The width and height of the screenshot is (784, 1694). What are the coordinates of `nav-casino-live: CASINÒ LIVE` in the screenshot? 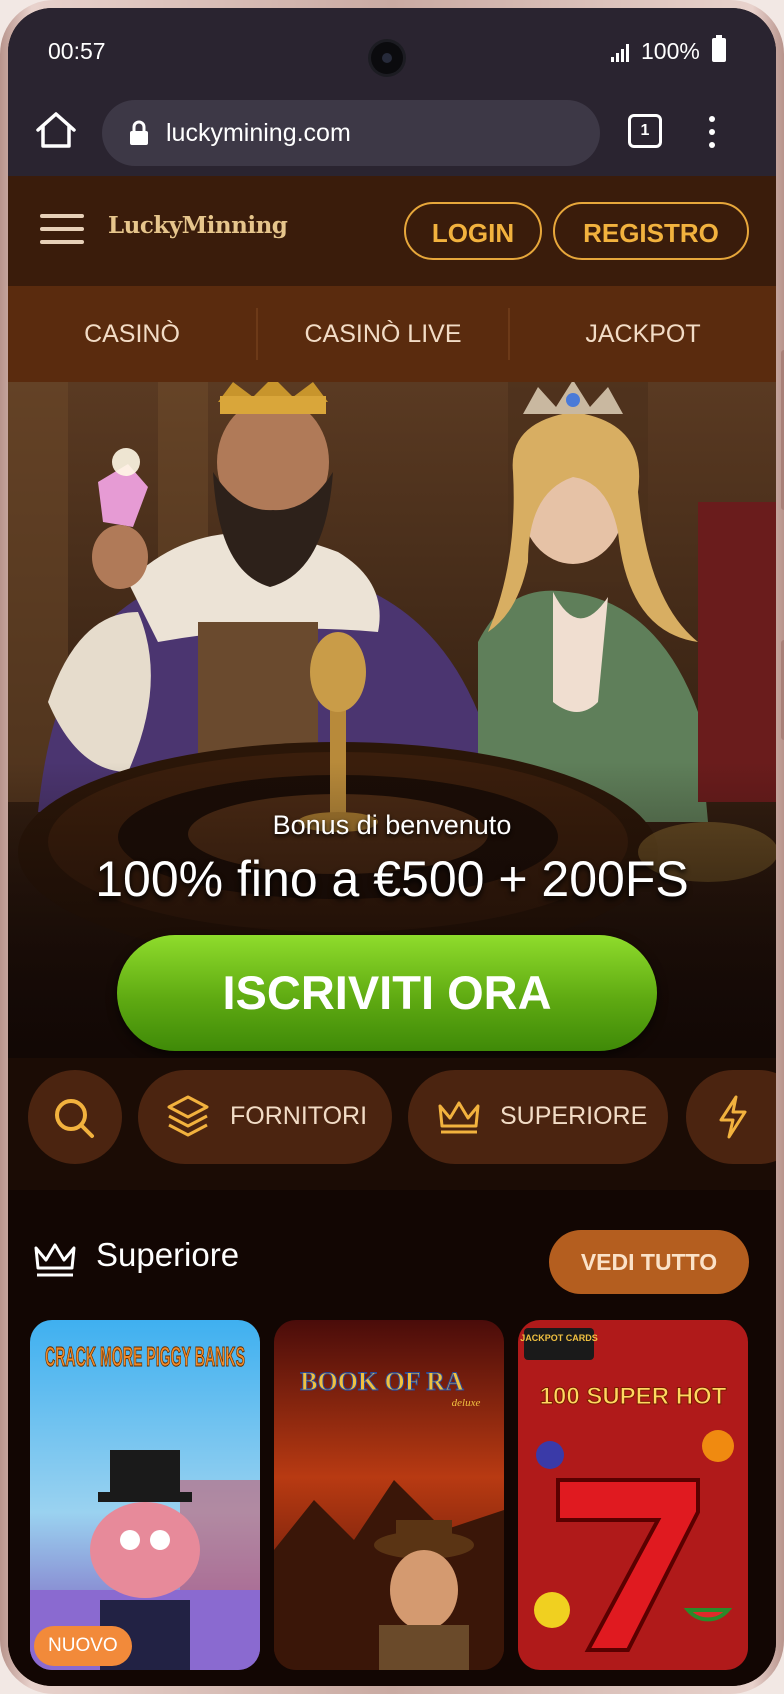 It's located at (383, 334).